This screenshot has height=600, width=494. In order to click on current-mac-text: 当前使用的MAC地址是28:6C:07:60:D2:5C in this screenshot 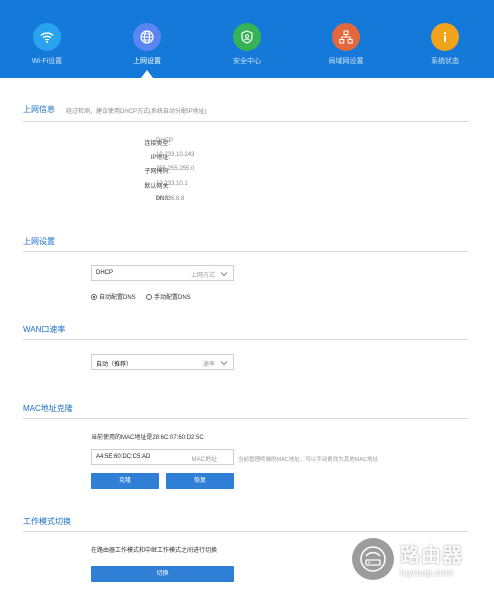, I will do `click(147, 438)`.